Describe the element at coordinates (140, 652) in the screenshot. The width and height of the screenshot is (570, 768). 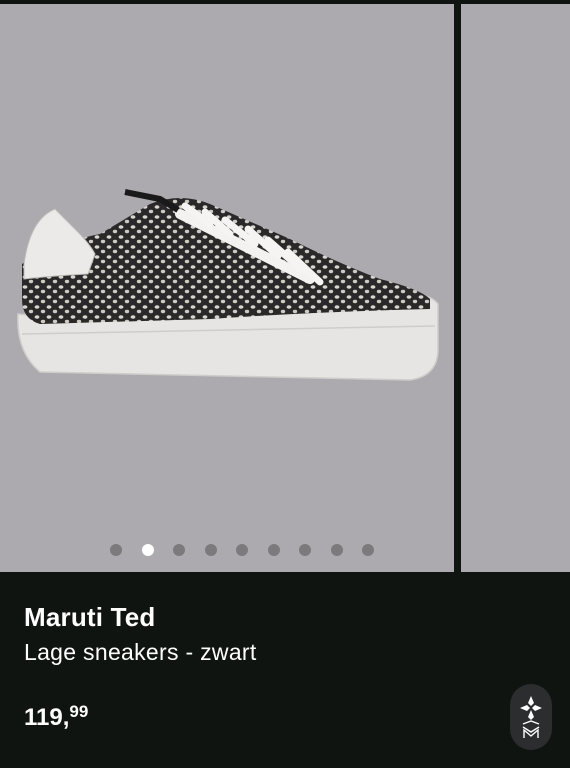
I see `product-description: Lage sneakers - zwart` at that location.